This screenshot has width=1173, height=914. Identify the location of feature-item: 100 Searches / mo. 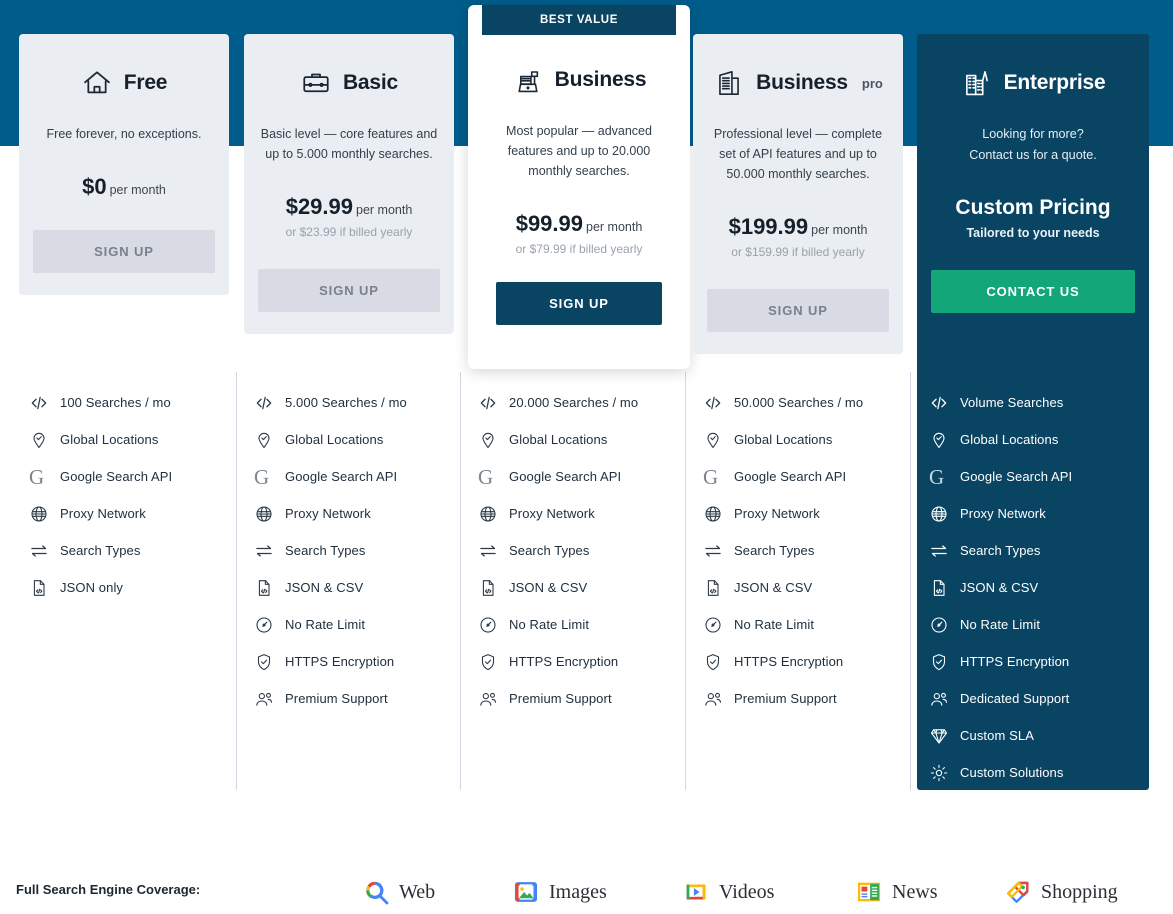
(134, 402).